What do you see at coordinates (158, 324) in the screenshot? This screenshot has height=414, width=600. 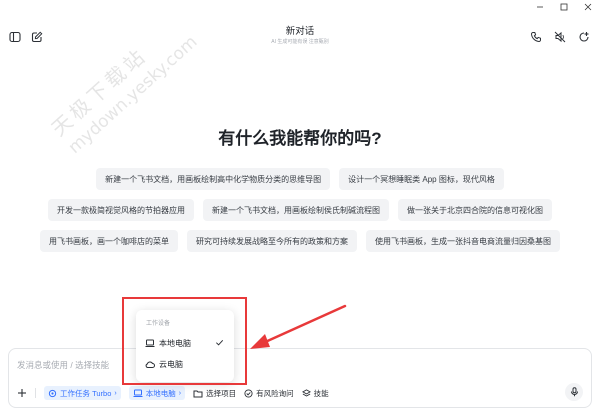 I see `dropdown-header: 工作设备` at bounding box center [158, 324].